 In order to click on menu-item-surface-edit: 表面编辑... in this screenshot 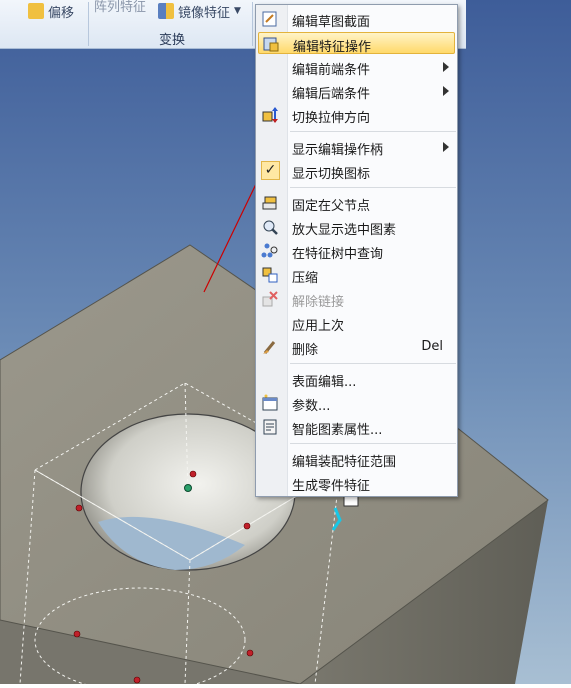, I will do `click(356, 379)`.